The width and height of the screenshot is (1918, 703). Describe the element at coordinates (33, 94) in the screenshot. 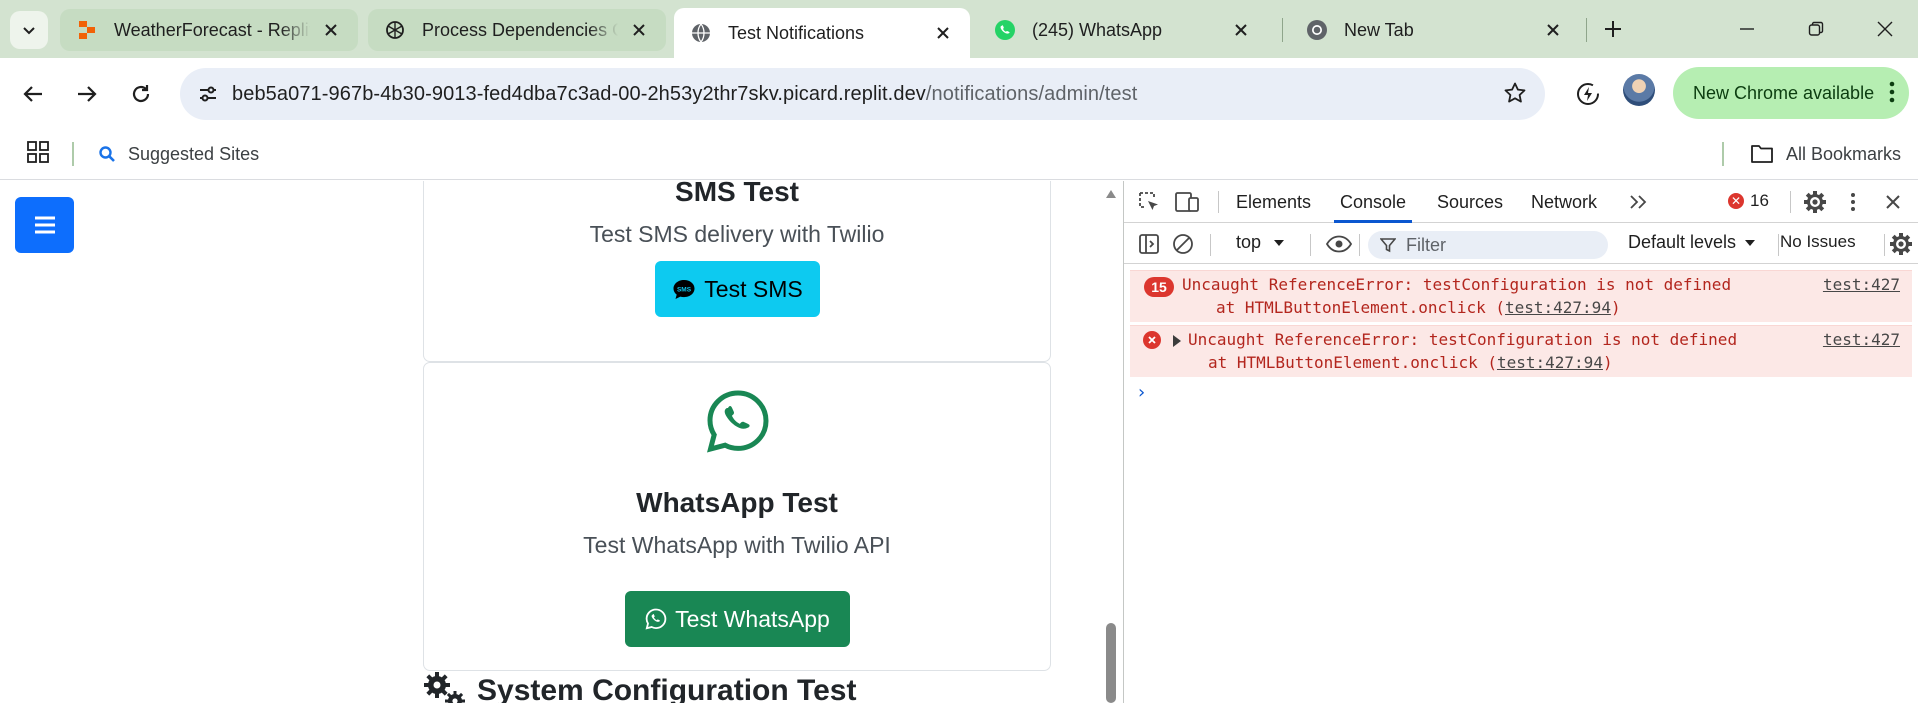

I see `back-button` at that location.